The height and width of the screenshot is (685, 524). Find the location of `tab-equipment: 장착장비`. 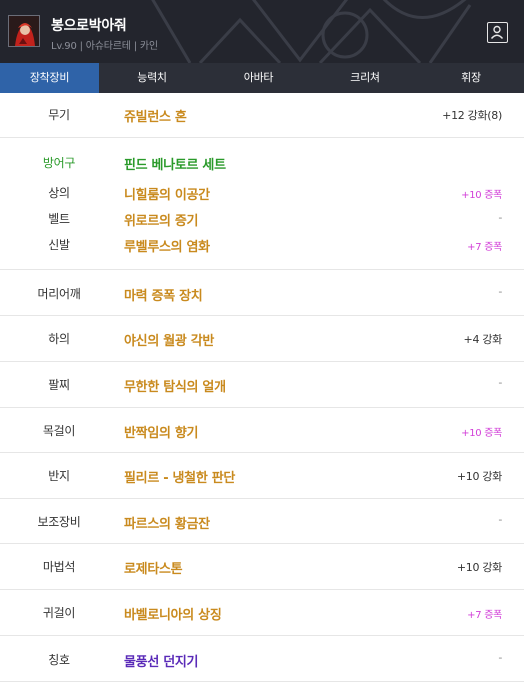

tab-equipment: 장착장비 is located at coordinates (49, 78).